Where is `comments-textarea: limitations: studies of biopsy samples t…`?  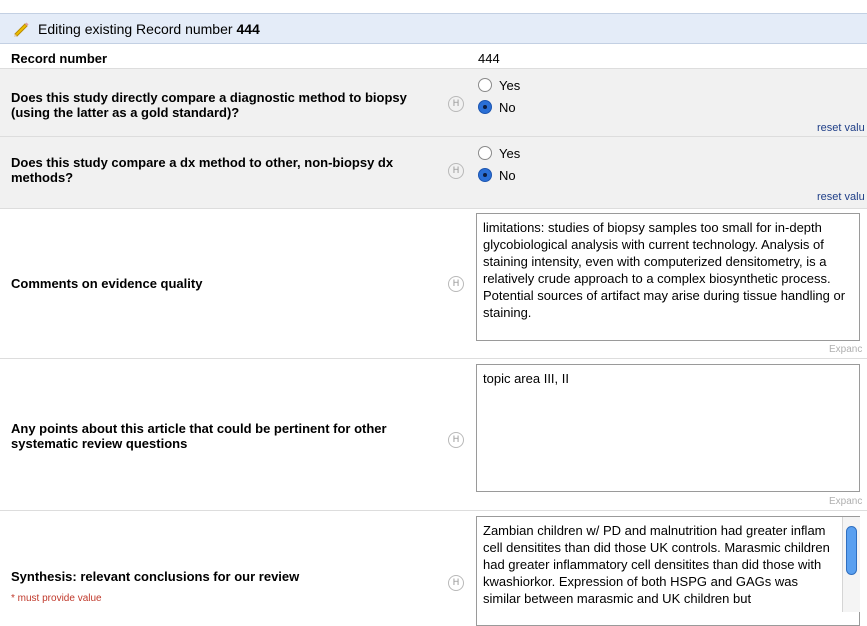
comments-textarea: limitations: studies of biopsy samples t… is located at coordinates (668, 277).